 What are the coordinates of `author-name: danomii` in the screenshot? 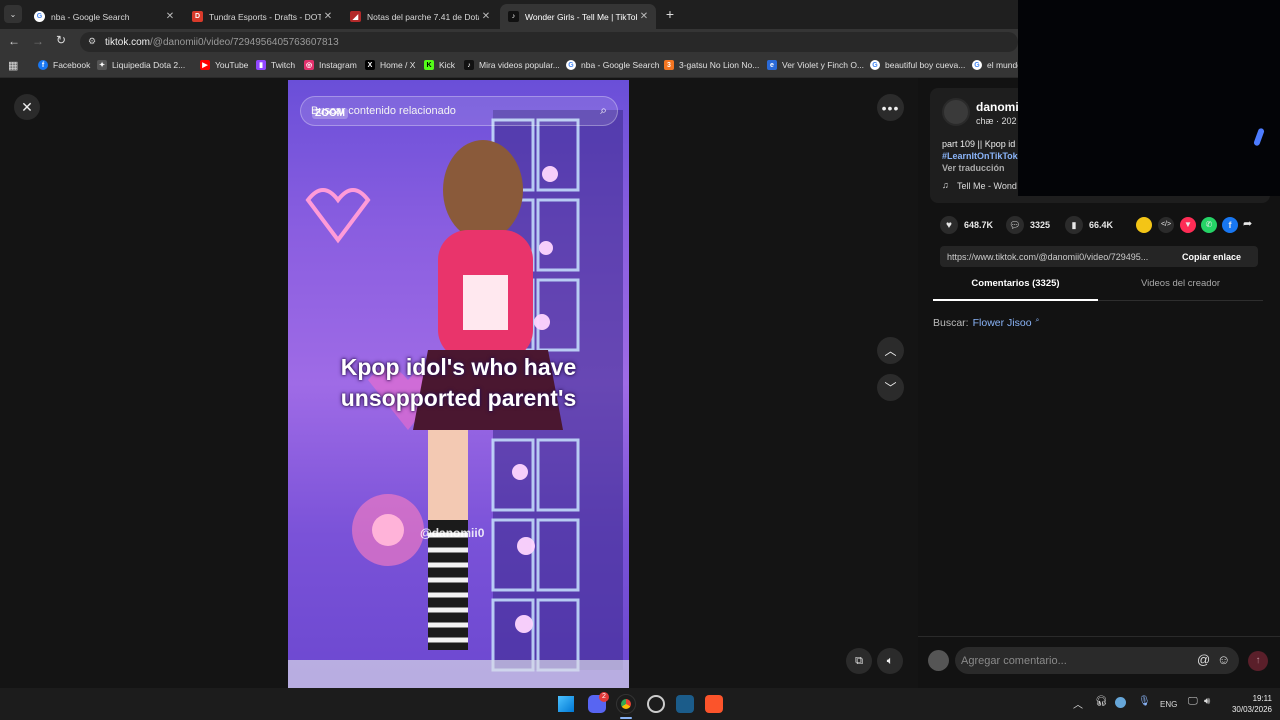 It's located at (999, 107).